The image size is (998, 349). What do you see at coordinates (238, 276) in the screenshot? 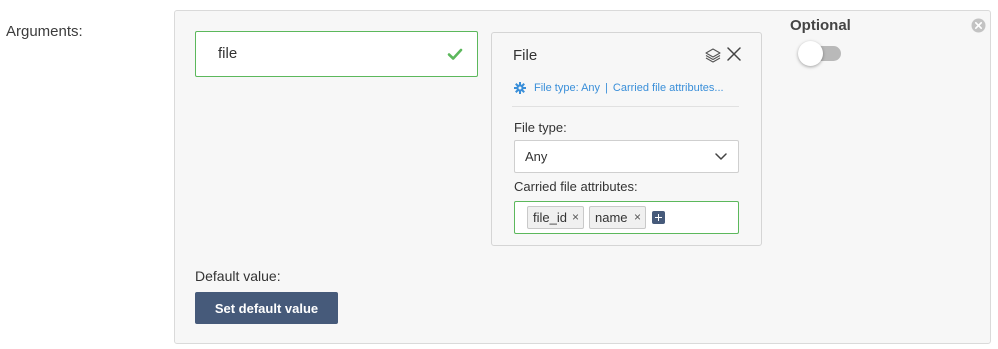
I see `default-value-label: Default value:` at bounding box center [238, 276].